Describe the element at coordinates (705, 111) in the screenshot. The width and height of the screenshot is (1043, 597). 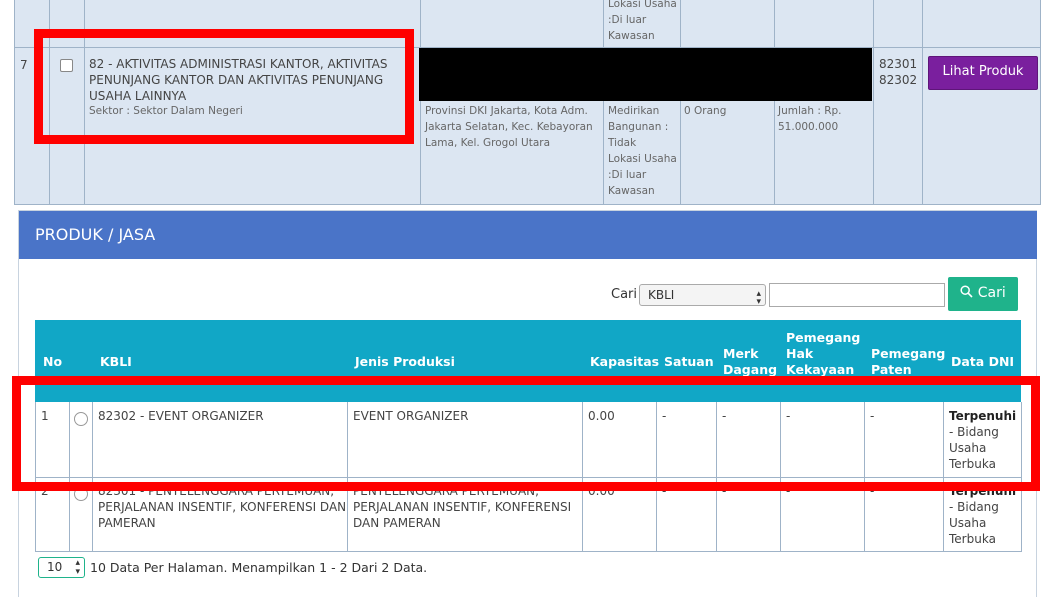
I see `tenaga-kerja: 0 Orang` at that location.